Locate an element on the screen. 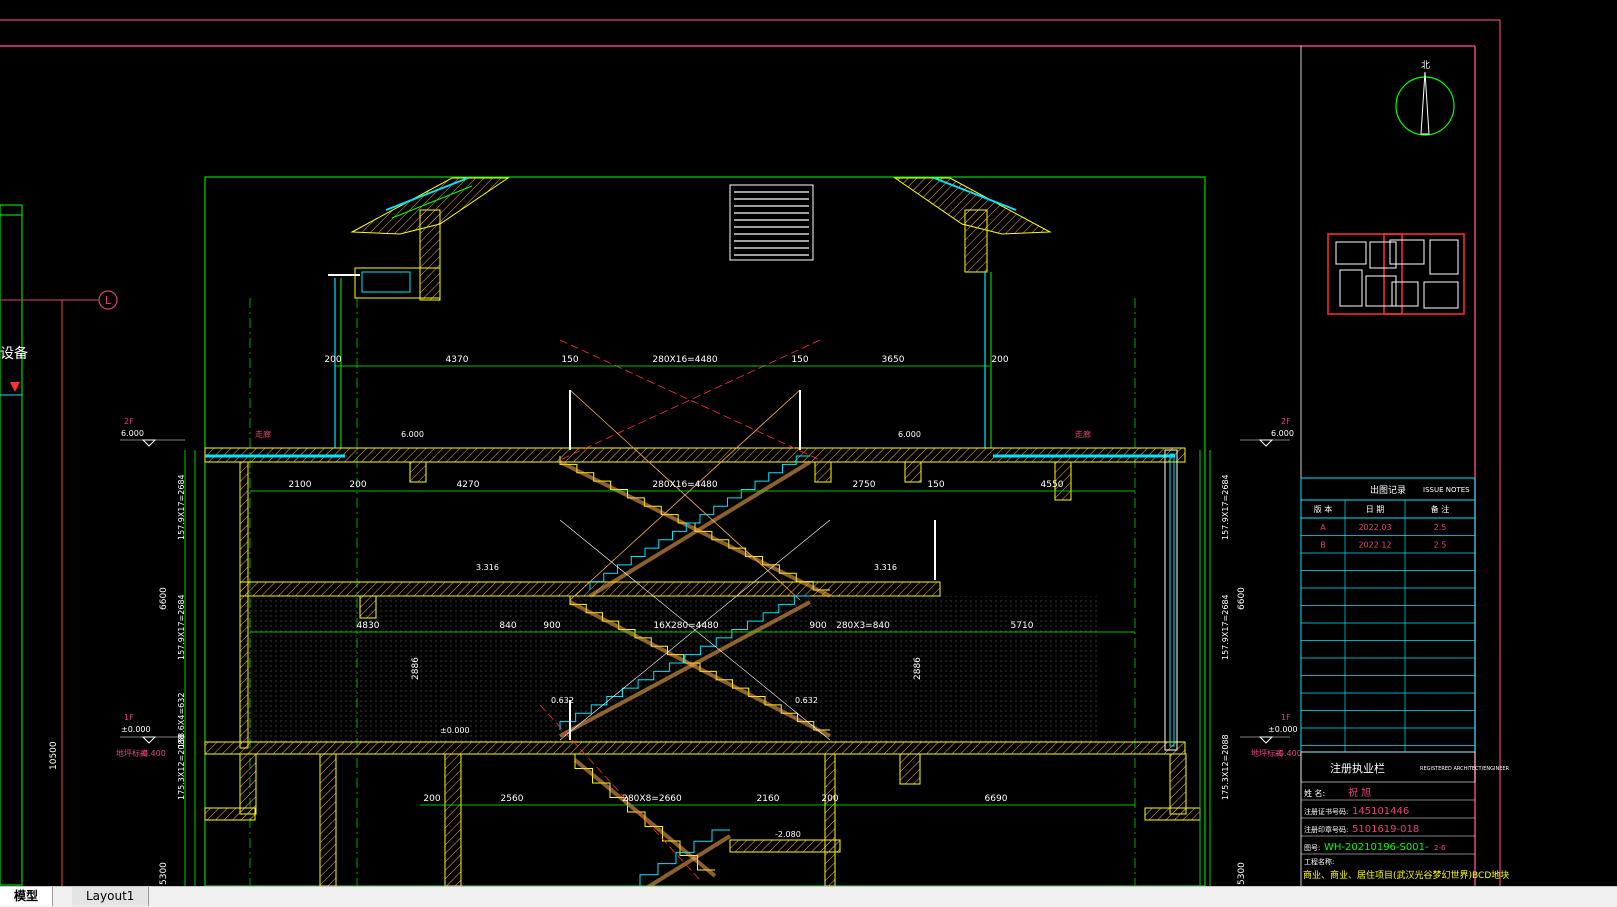 This screenshot has height=907, width=1617. cert-label: 注册证书号码: is located at coordinates (1326, 811).